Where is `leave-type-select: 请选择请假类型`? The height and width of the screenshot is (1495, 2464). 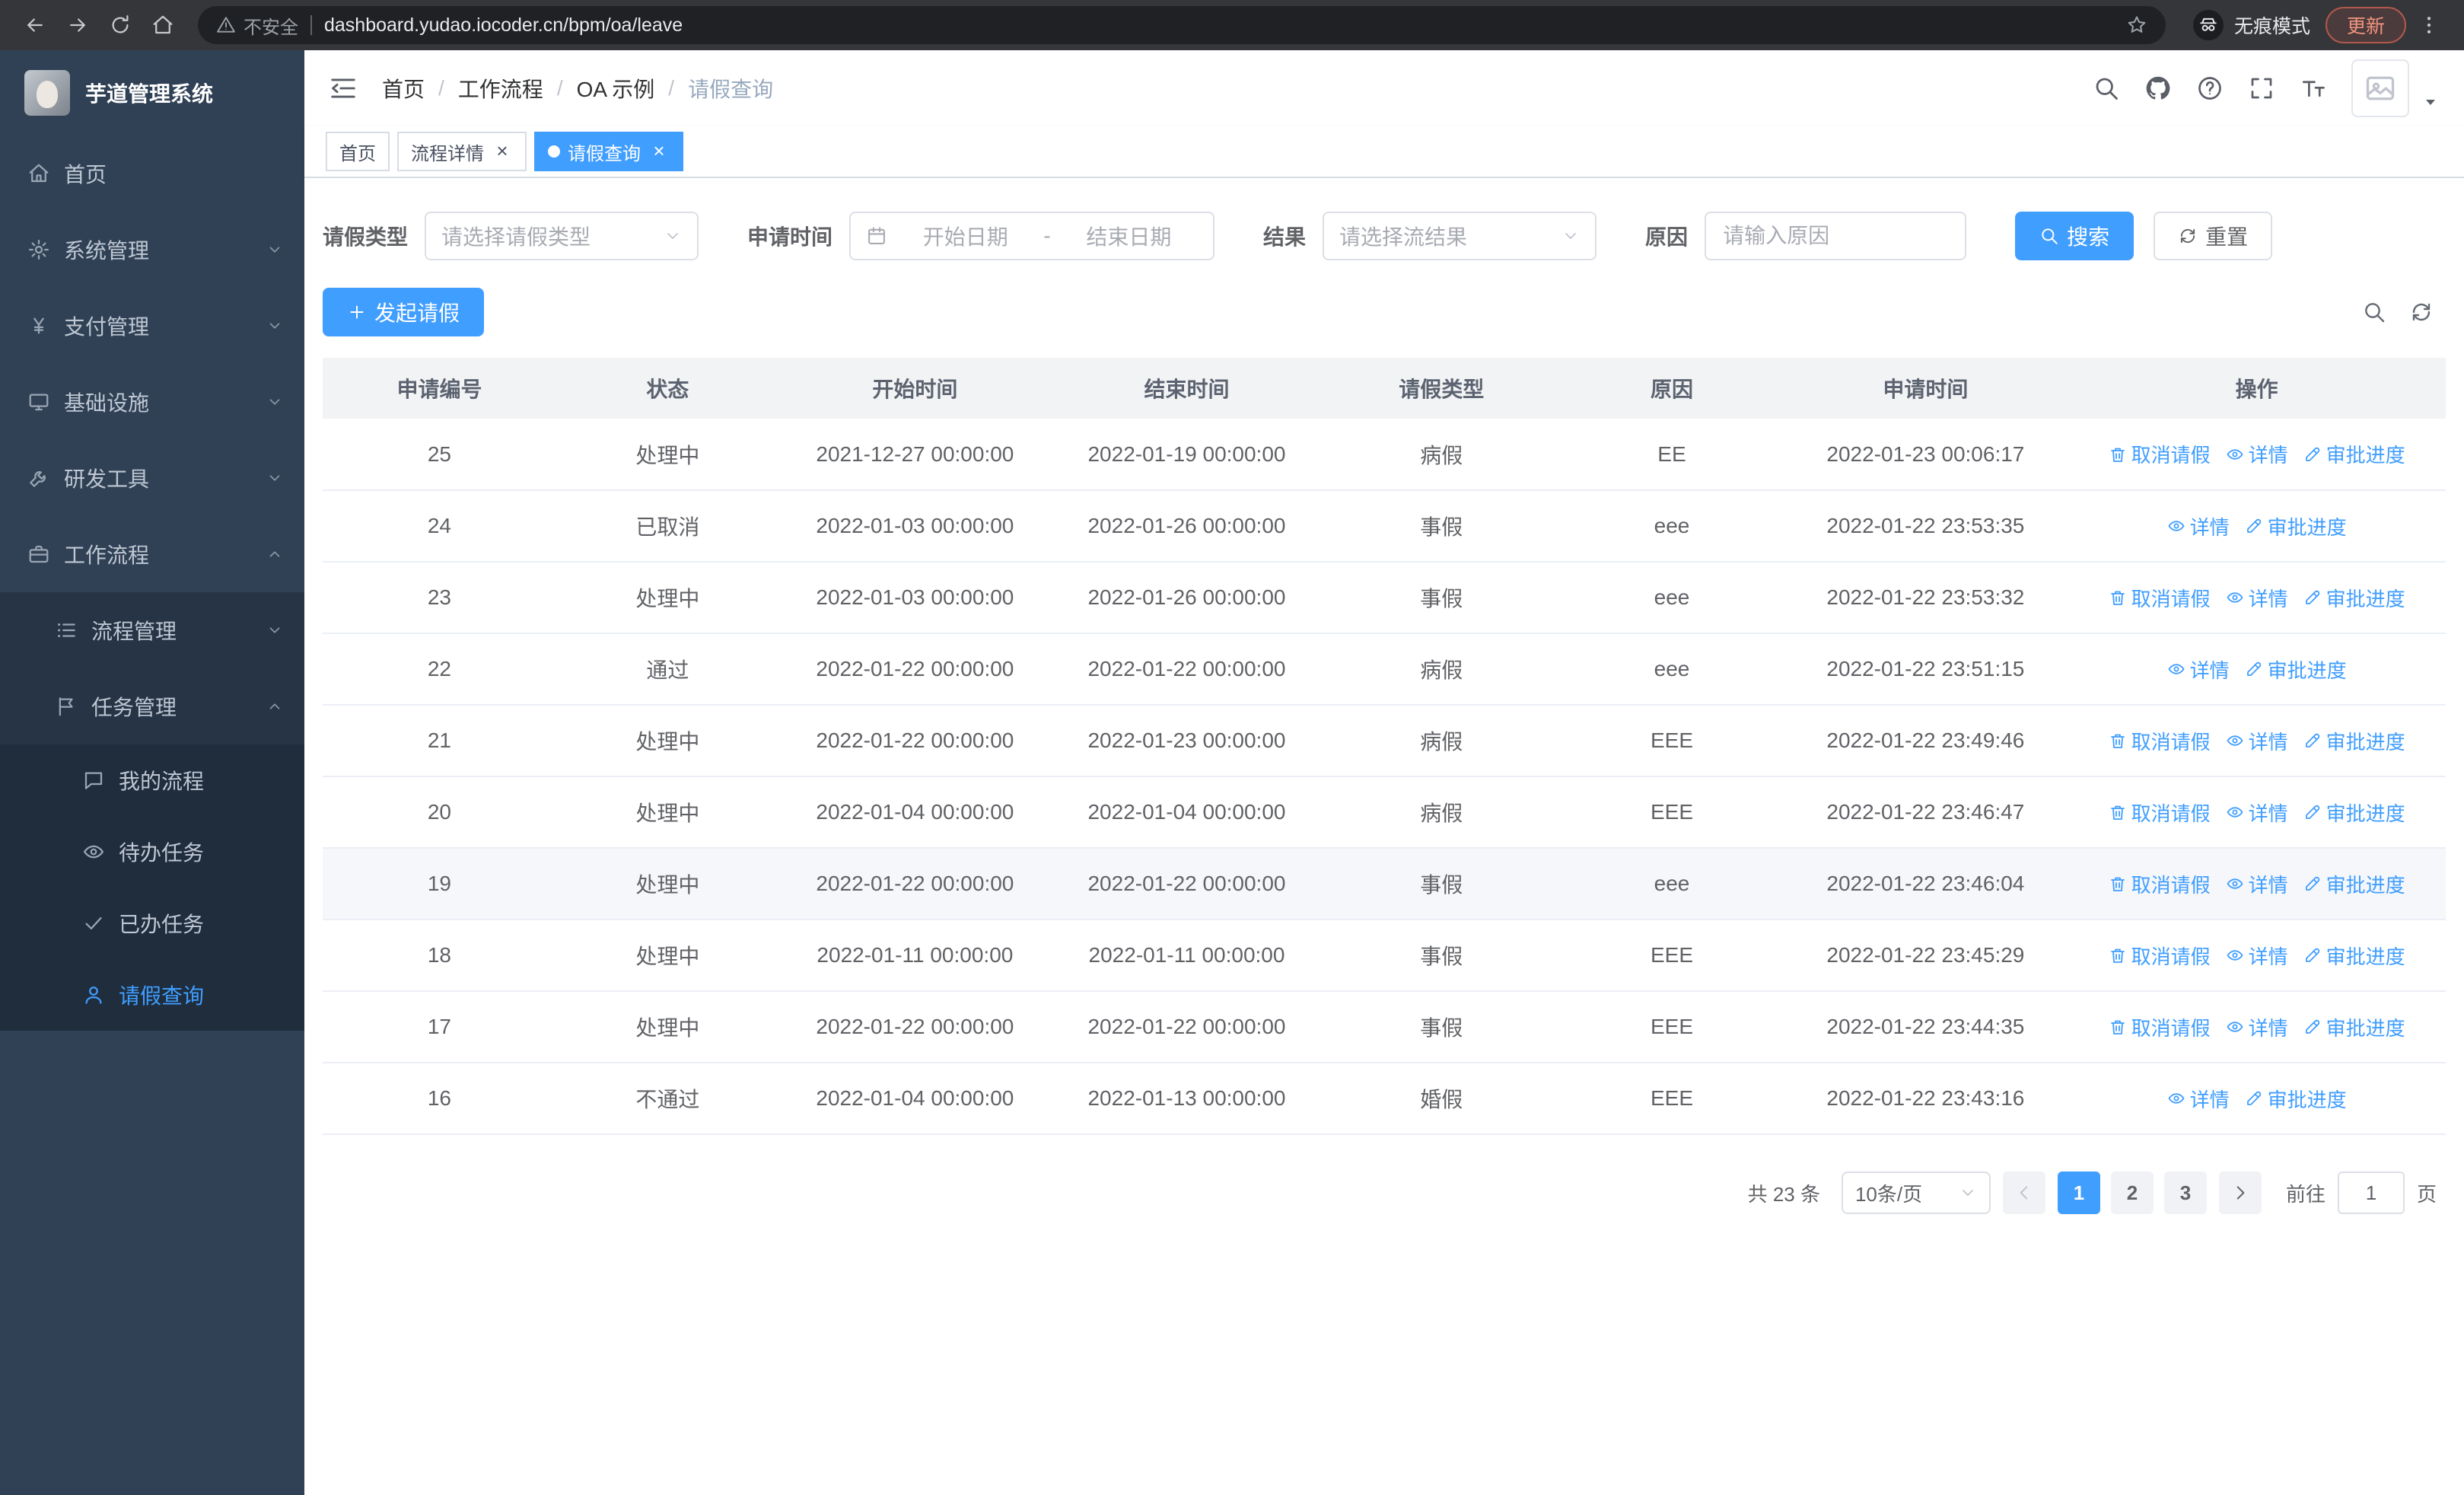
leave-type-select: 请选择请假类型 is located at coordinates (562, 236).